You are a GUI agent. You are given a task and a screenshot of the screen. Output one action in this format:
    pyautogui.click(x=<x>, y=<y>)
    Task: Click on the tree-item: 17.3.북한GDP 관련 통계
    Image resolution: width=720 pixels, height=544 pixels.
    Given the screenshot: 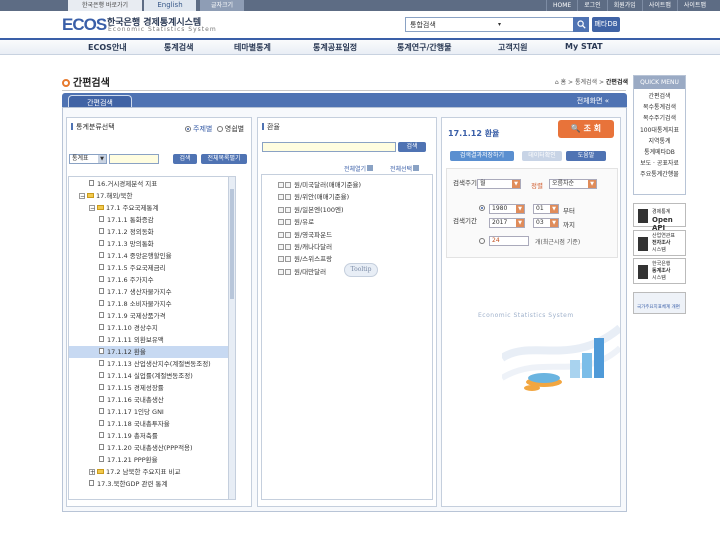 What is the action you would take?
    pyautogui.click(x=149, y=484)
    